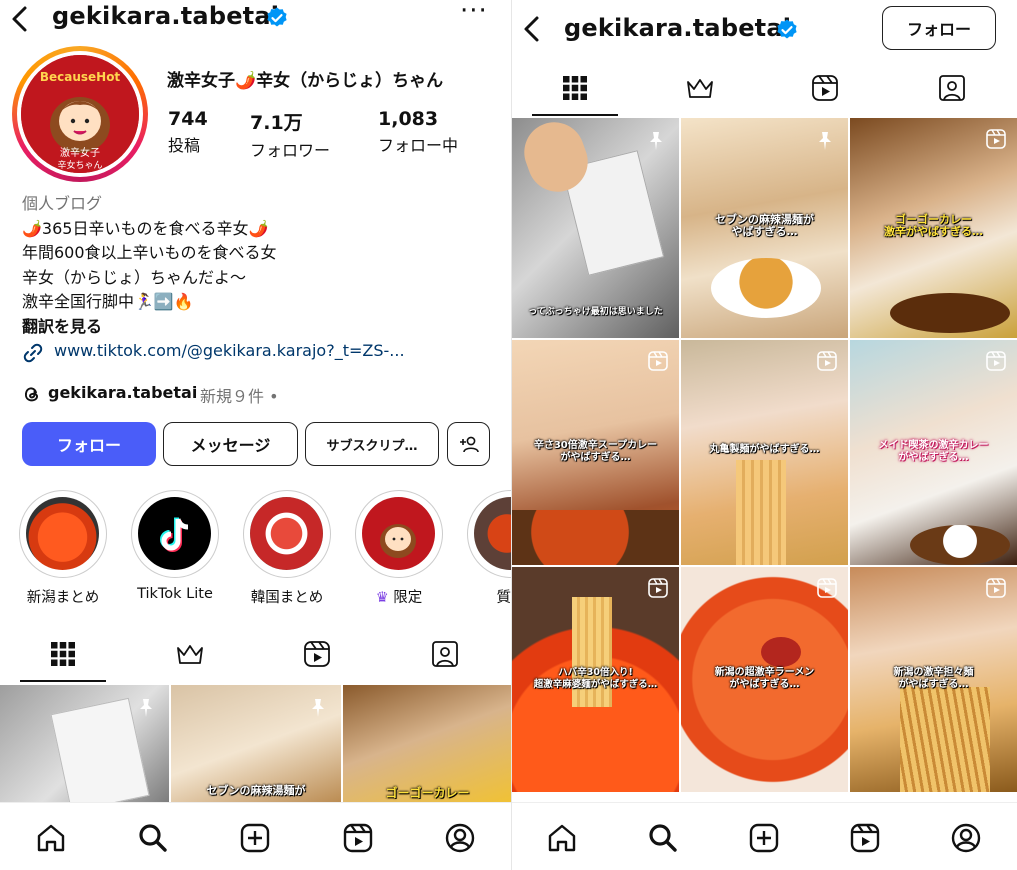  I want to click on stat-following: 1,083 フォロー中, so click(418, 132).